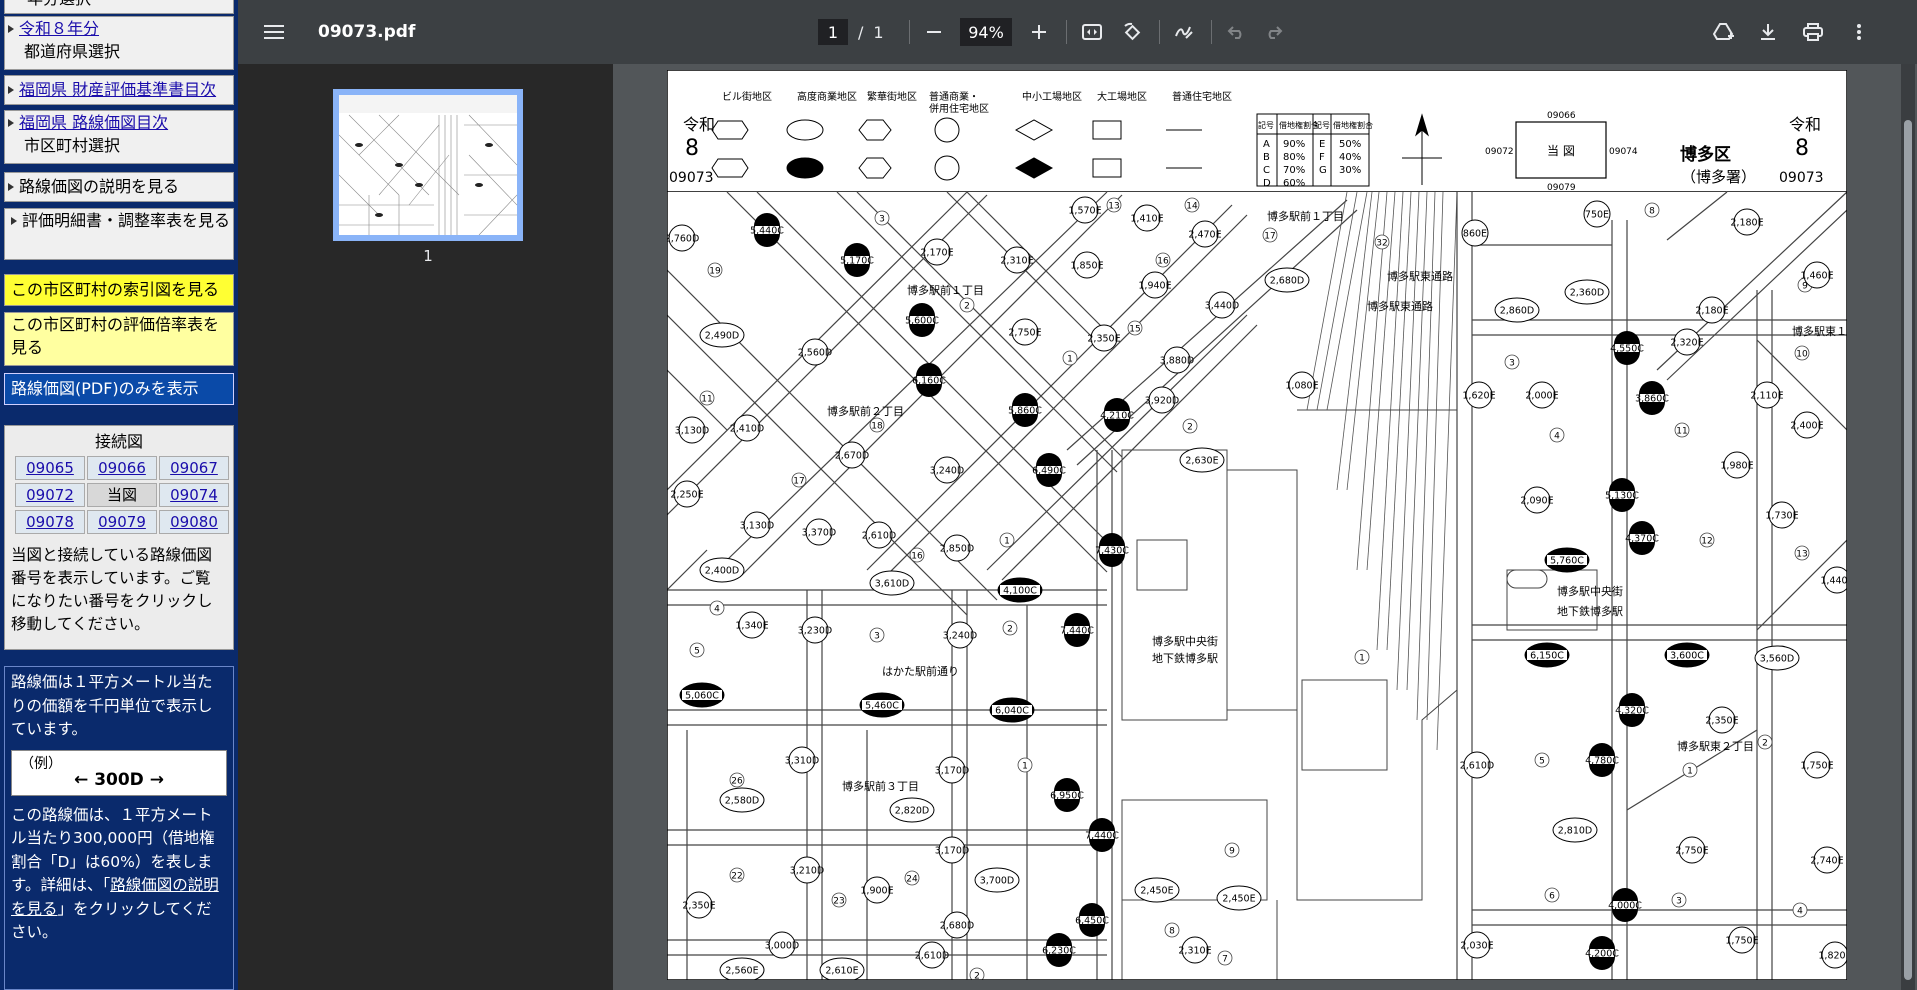 This screenshot has width=1917, height=990. I want to click on zoom-input, so click(986, 32).